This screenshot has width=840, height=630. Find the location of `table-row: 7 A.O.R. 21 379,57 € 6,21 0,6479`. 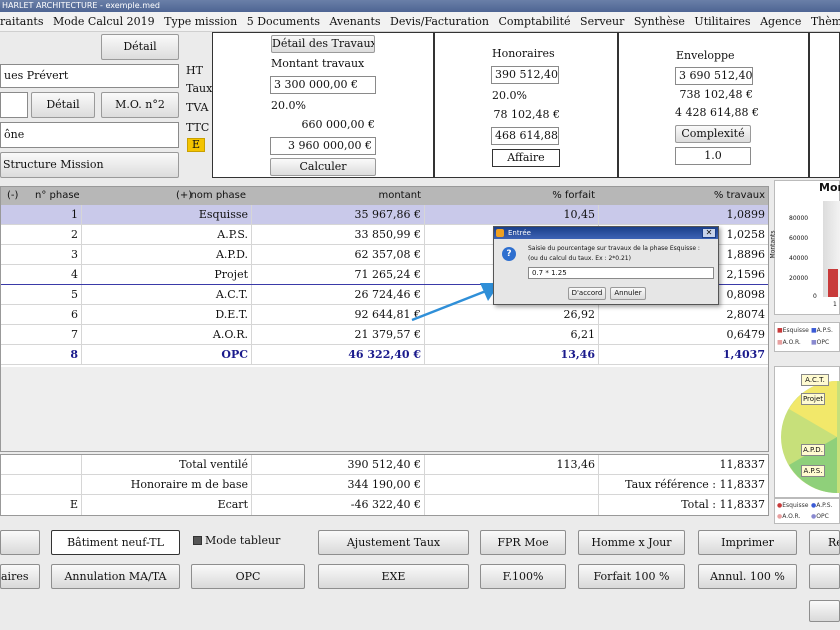

table-row: 7 A.O.R. 21 379,57 € 6,21 0,6479 is located at coordinates (384, 335).